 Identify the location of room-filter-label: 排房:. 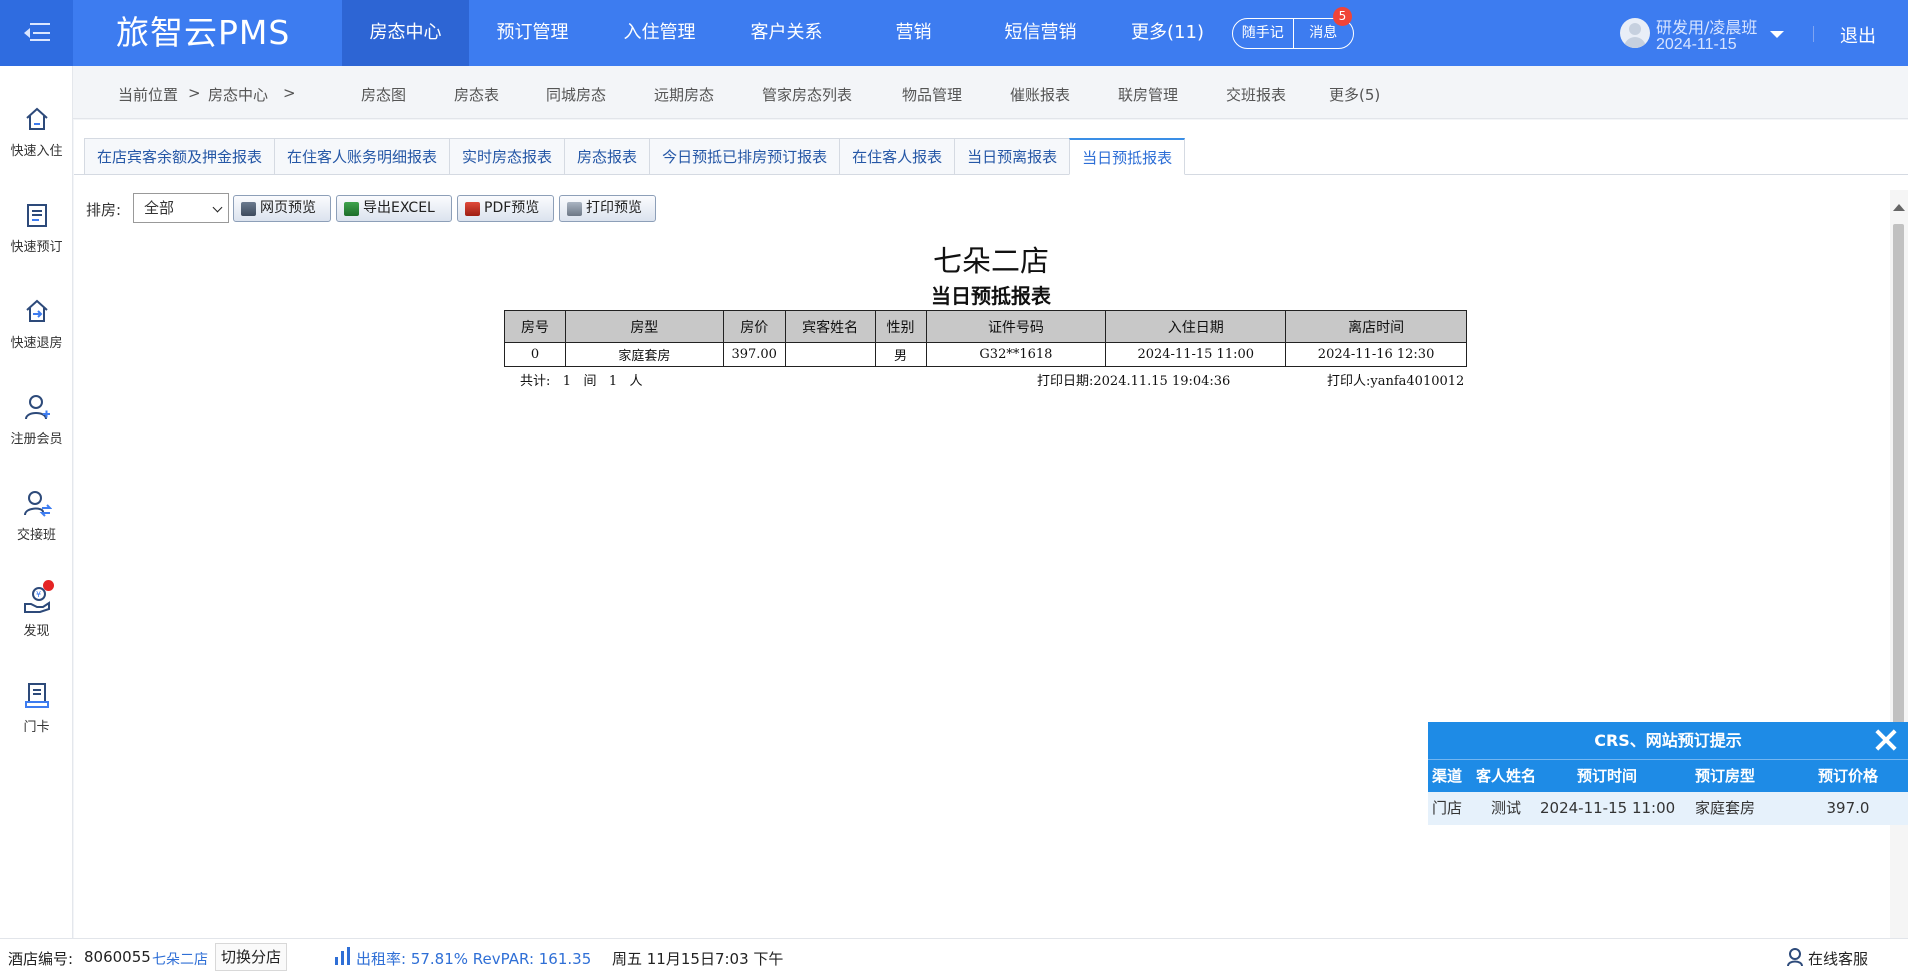
(104, 210).